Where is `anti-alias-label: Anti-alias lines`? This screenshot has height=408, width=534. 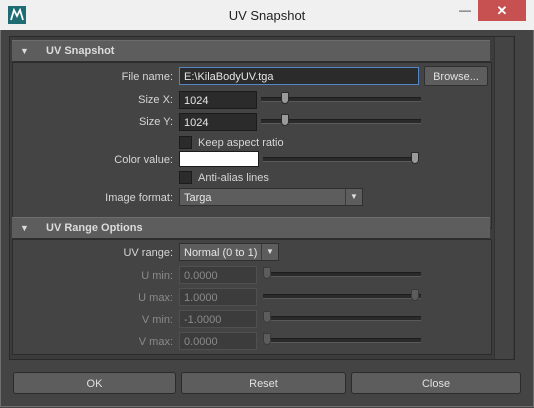
anti-alias-label: Anti-alias lines is located at coordinates (233, 178).